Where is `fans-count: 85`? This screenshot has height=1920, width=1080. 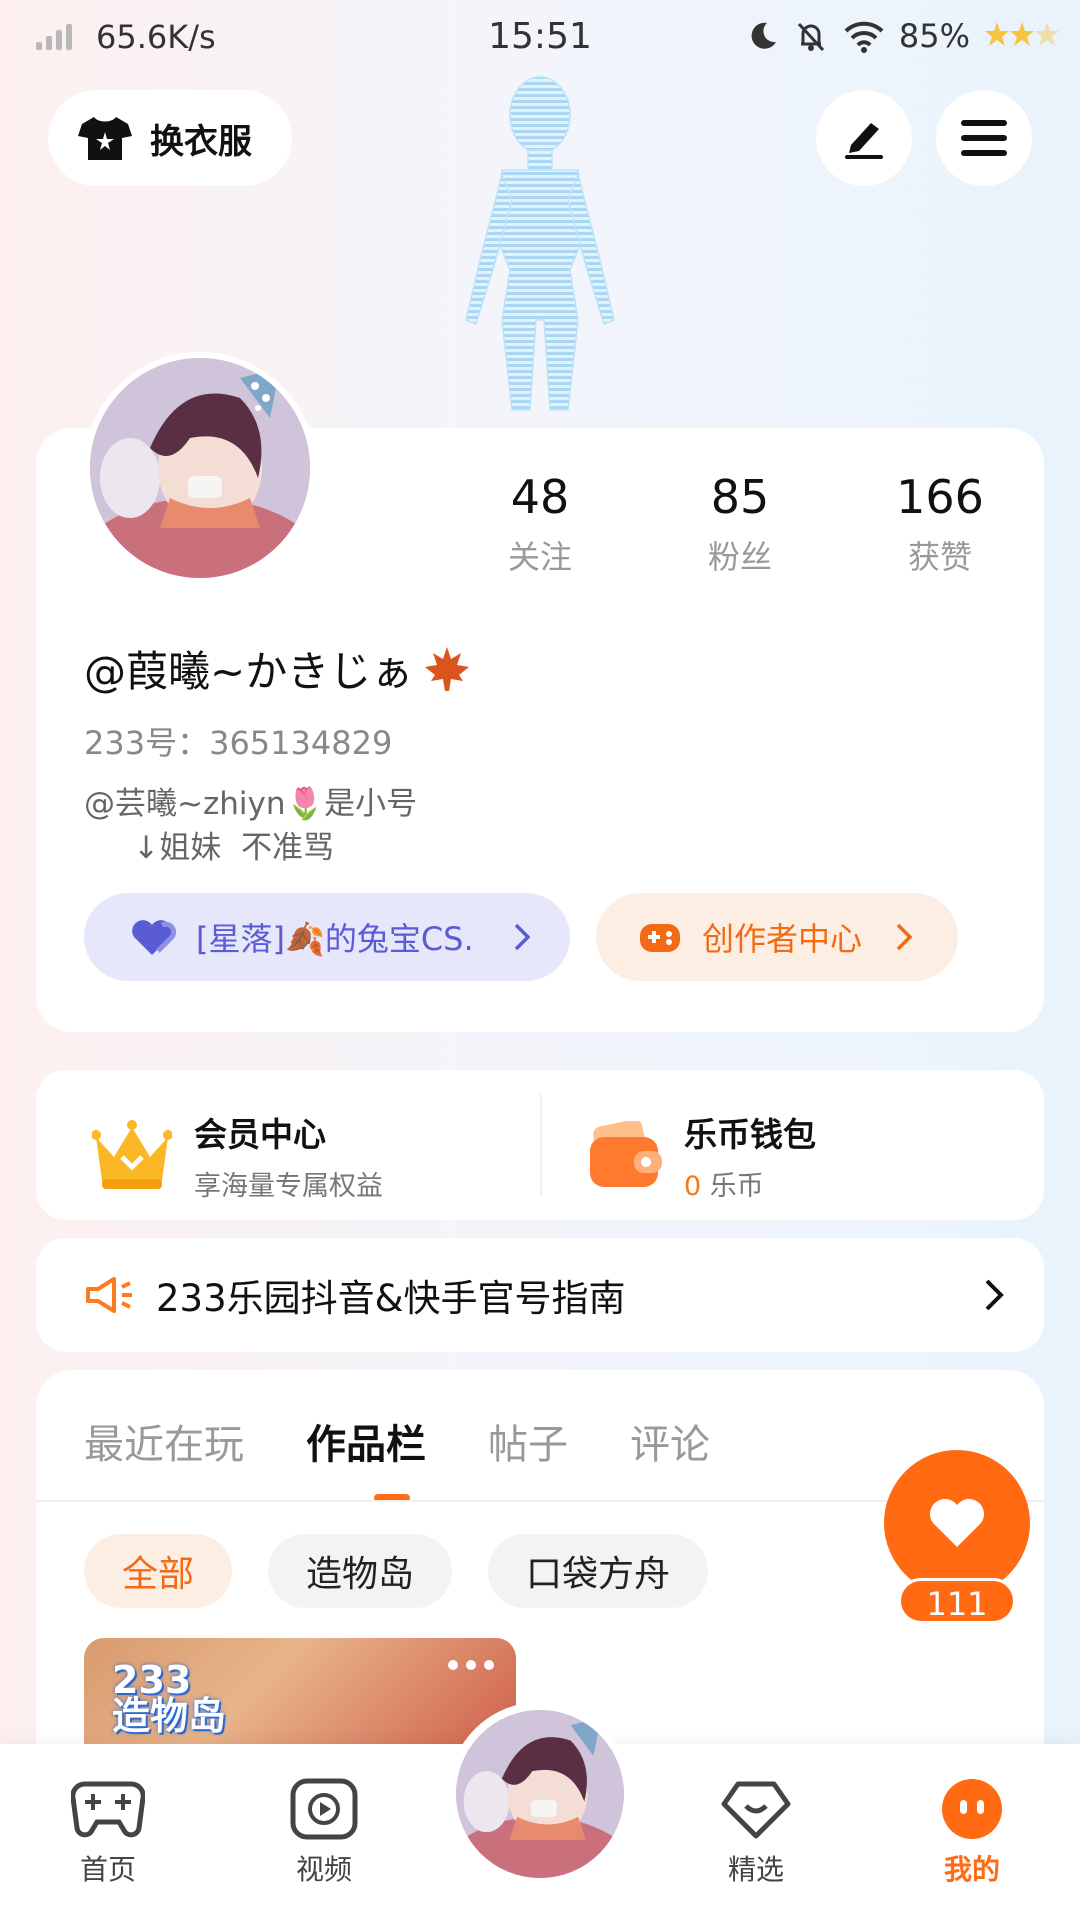 fans-count: 85 is located at coordinates (740, 497).